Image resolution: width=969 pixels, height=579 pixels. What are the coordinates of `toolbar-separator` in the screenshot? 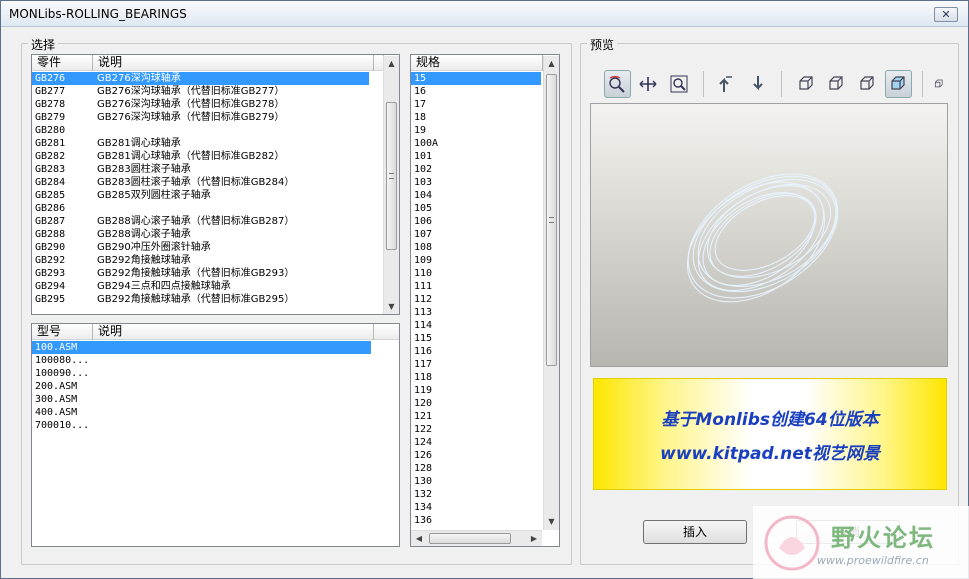 It's located at (703, 84).